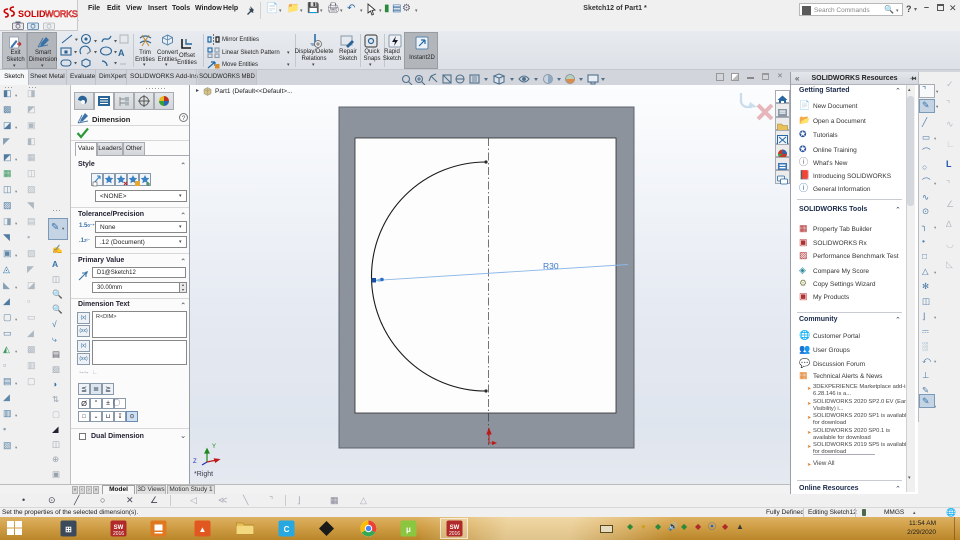 This screenshot has width=960, height=540. Describe the element at coordinates (61, 14) in the screenshot. I see `svg-text: WORKS` at that location.